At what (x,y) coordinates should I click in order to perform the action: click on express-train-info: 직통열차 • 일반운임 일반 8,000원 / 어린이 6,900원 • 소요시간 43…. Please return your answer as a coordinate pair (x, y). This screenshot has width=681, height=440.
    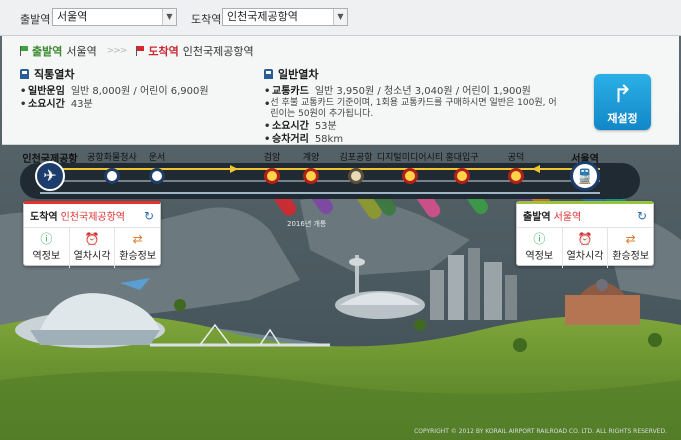
    Looking at the image, I should click on (114, 89).